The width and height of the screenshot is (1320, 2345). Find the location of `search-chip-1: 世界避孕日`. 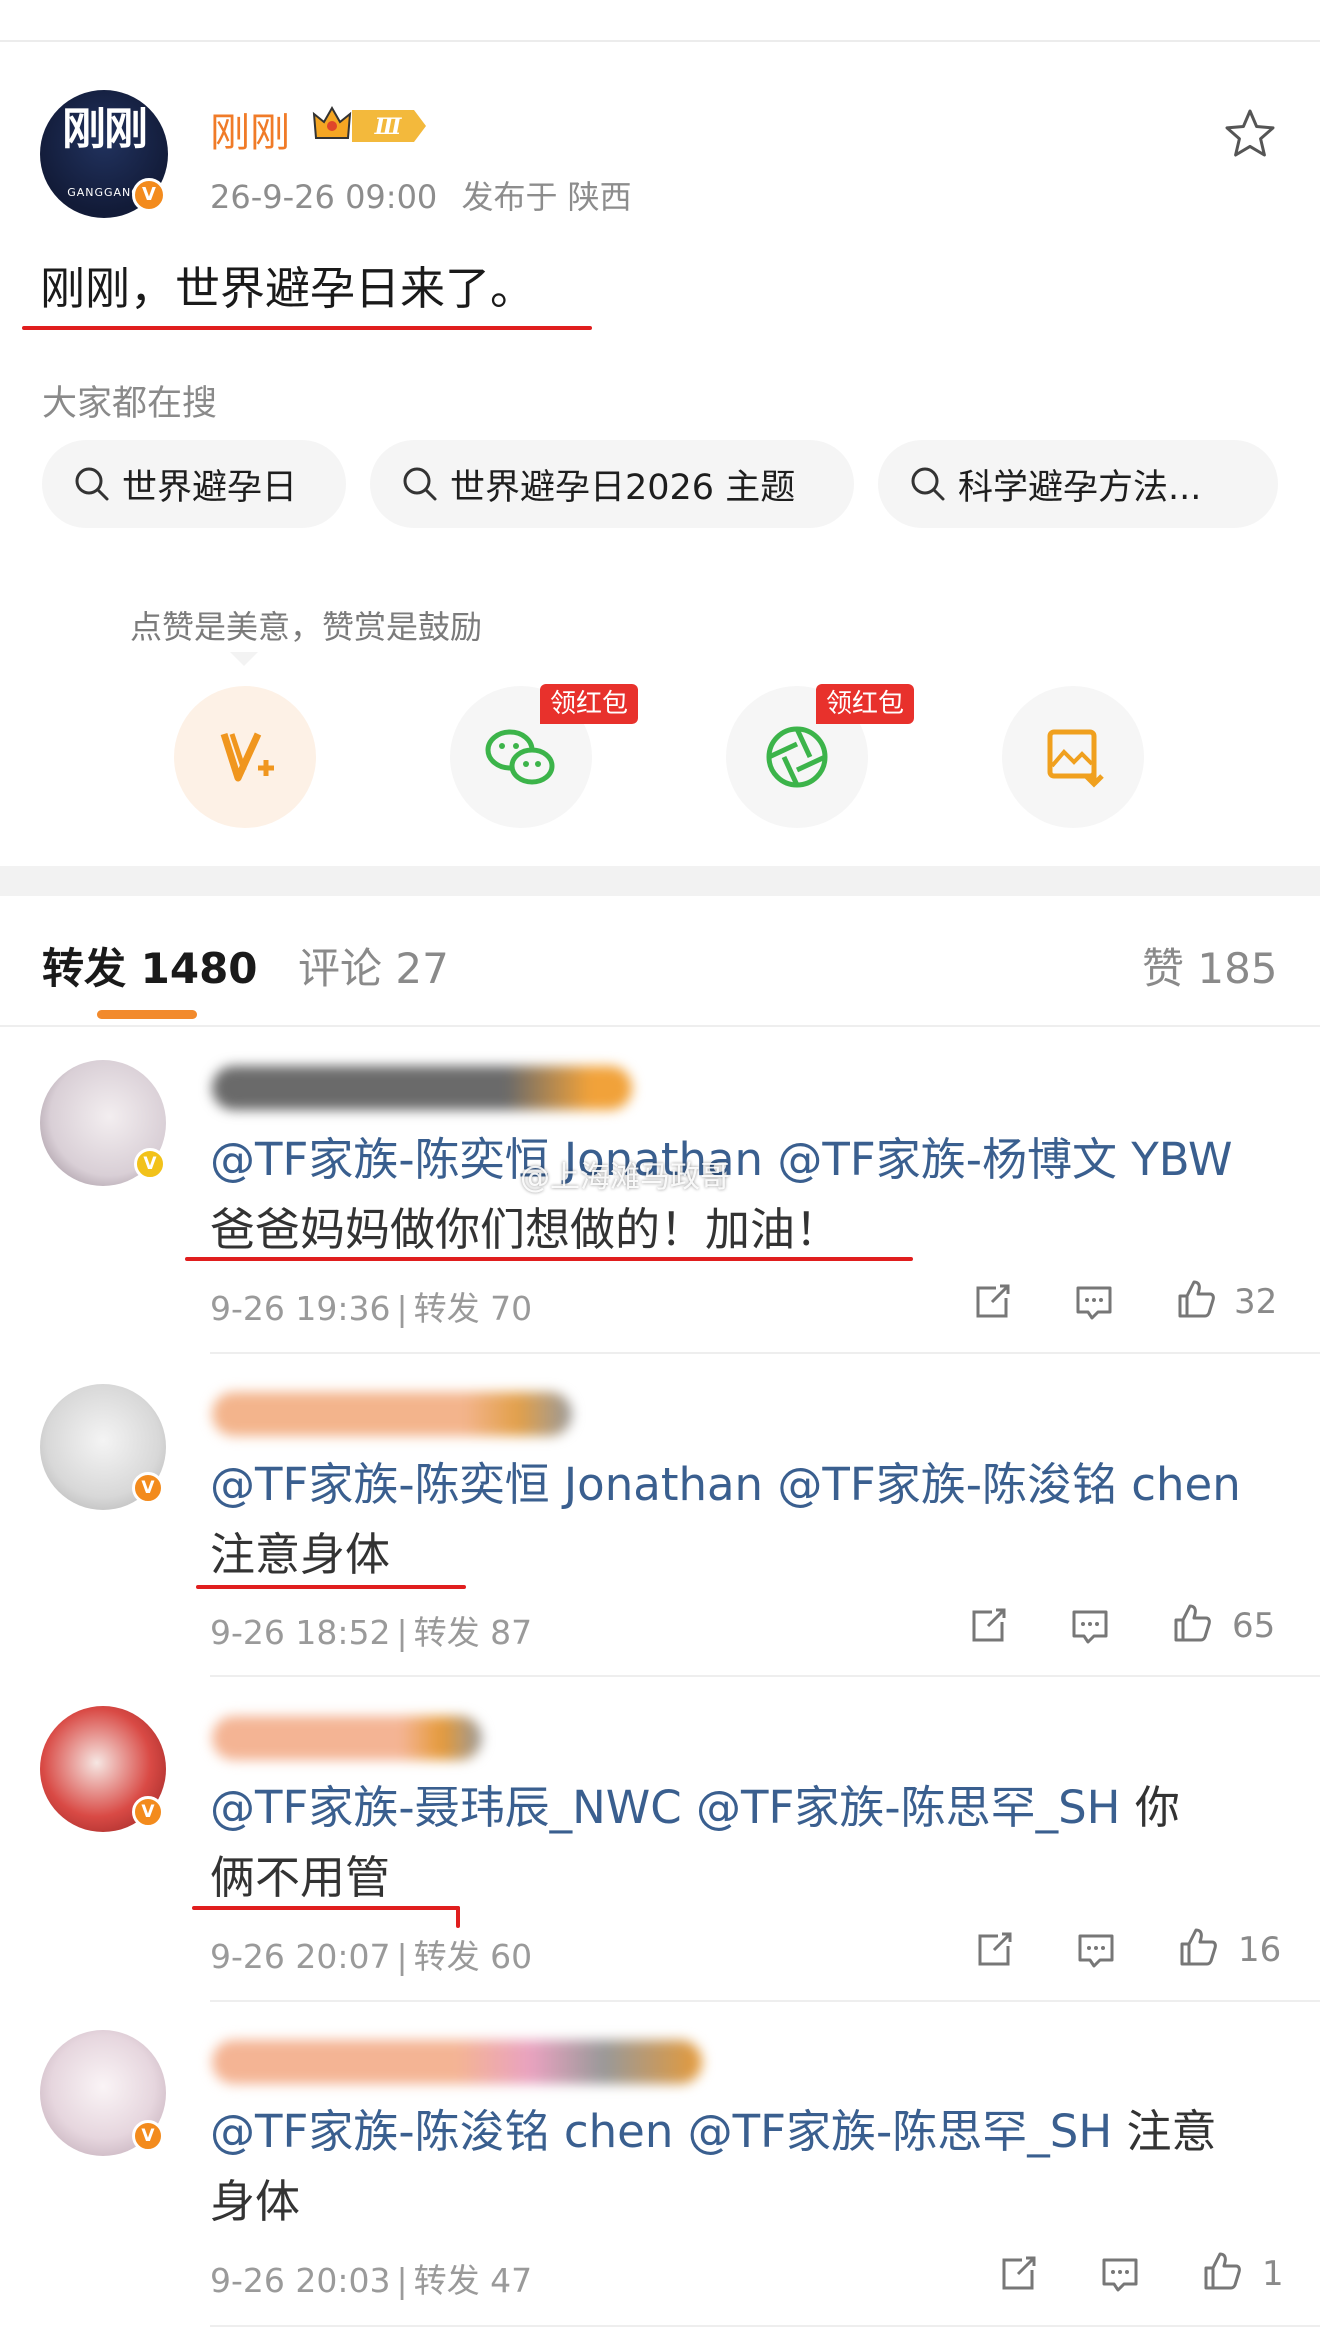

search-chip-1: 世界避孕日 is located at coordinates (194, 484).